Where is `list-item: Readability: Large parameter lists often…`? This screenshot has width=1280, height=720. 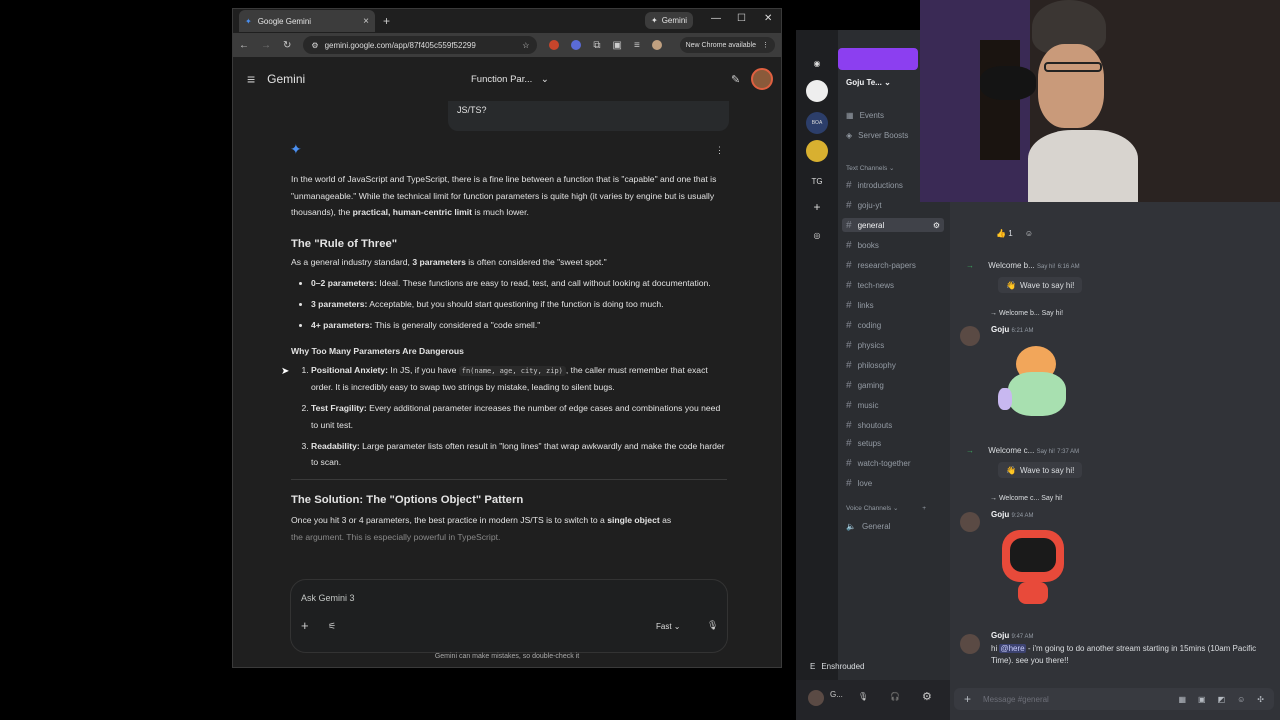
list-item: Readability: Large parameter lists often… is located at coordinates (519, 454).